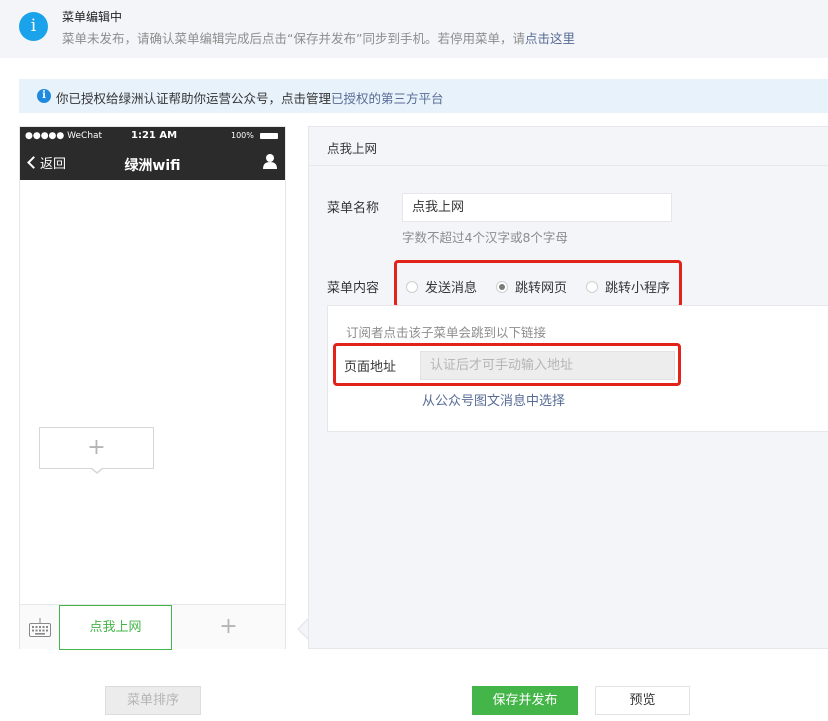  I want to click on save-and-publish-button: 保存并发布, so click(525, 700).